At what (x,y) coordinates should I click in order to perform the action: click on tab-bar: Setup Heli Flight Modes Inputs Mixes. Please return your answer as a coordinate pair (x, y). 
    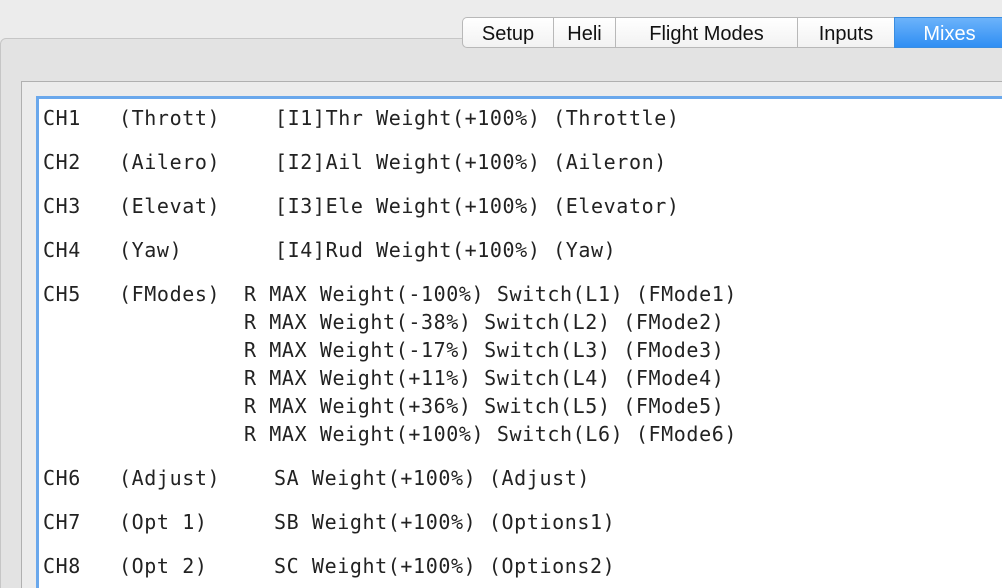
    Looking at the image, I should click on (732, 33).